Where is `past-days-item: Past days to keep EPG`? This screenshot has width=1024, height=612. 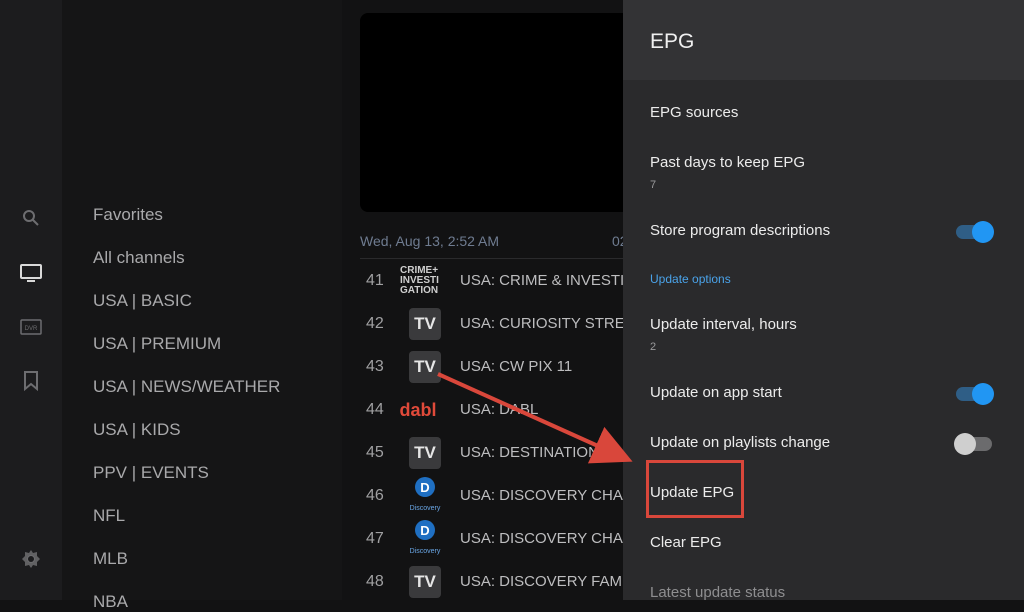 past-days-item: Past days to keep EPG is located at coordinates (727, 162).